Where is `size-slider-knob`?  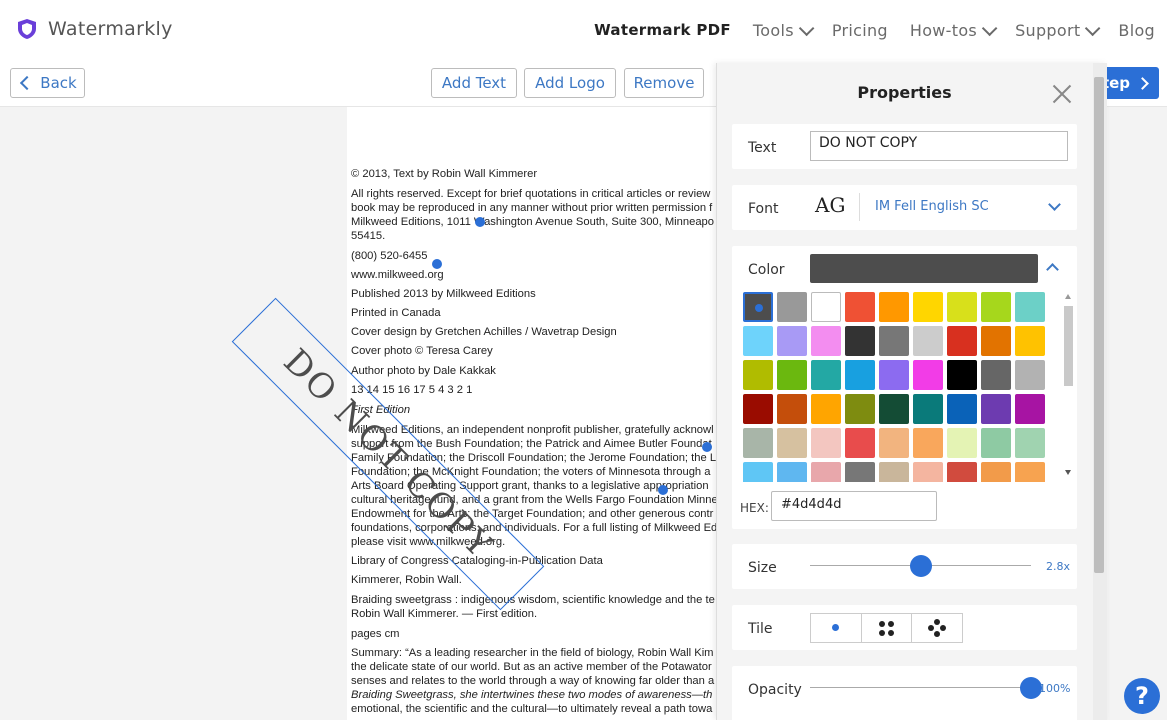 size-slider-knob is located at coordinates (920, 566).